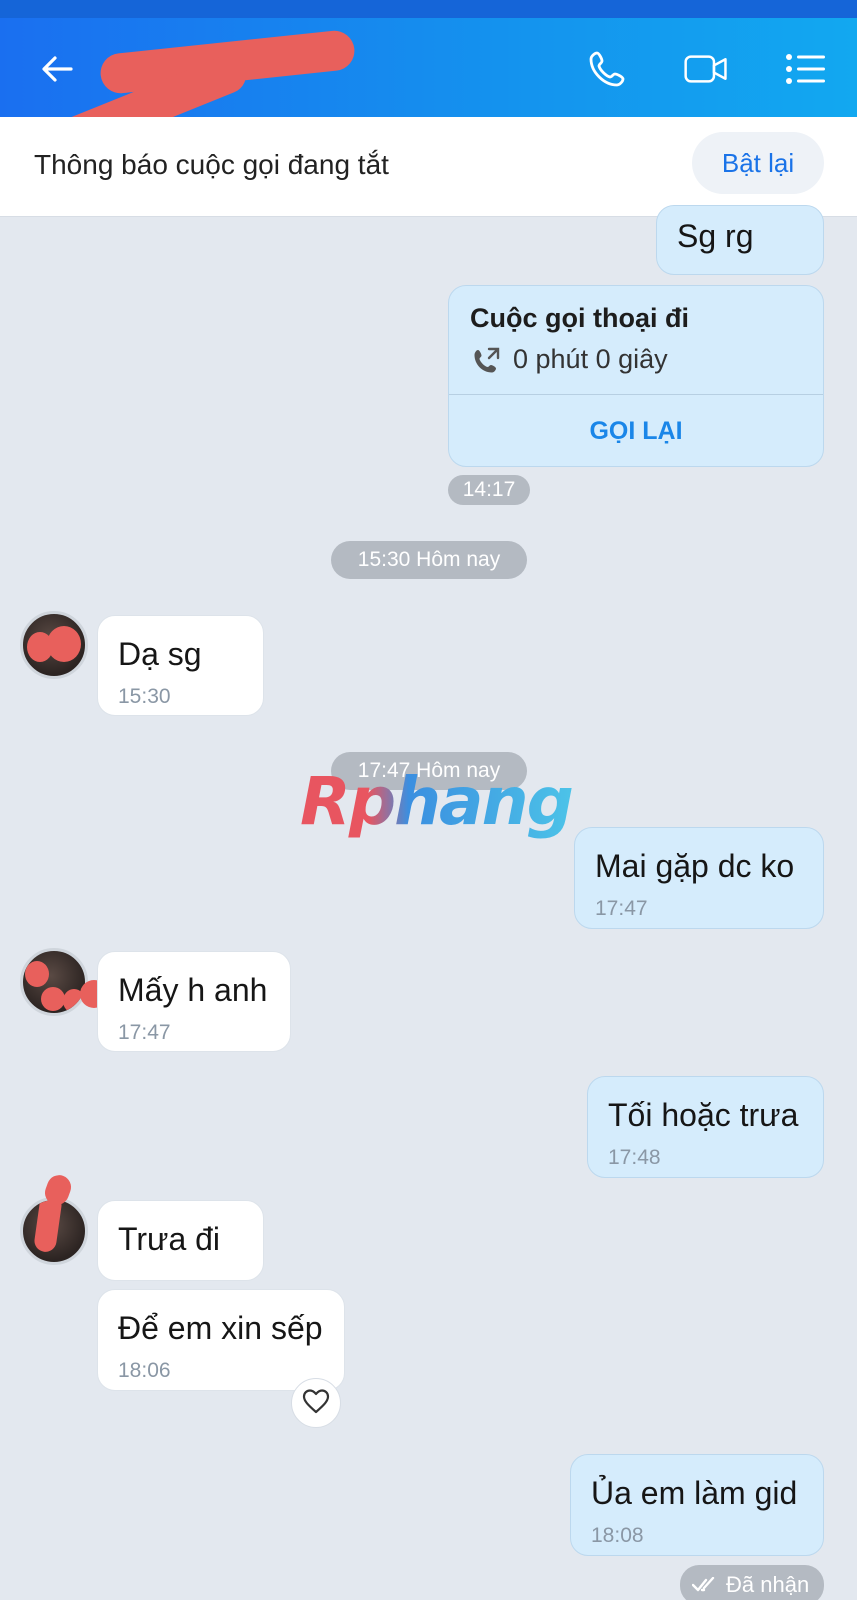  I want to click on message-text: Dạ sg, so click(160, 654).